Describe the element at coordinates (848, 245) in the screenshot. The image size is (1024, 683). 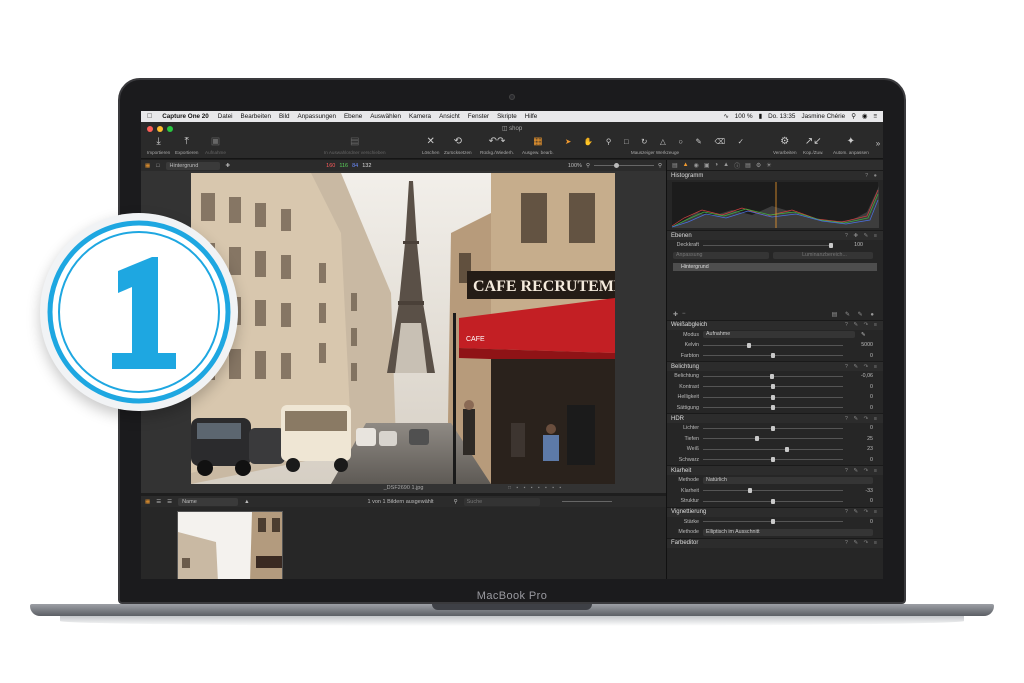
I see `opacity-value: 100` at that location.